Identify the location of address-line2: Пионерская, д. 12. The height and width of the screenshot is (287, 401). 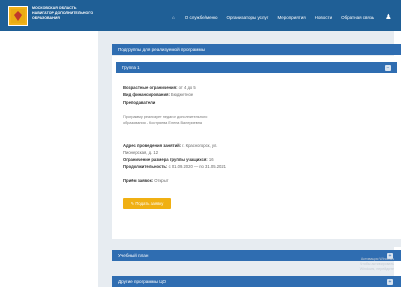
(140, 152).